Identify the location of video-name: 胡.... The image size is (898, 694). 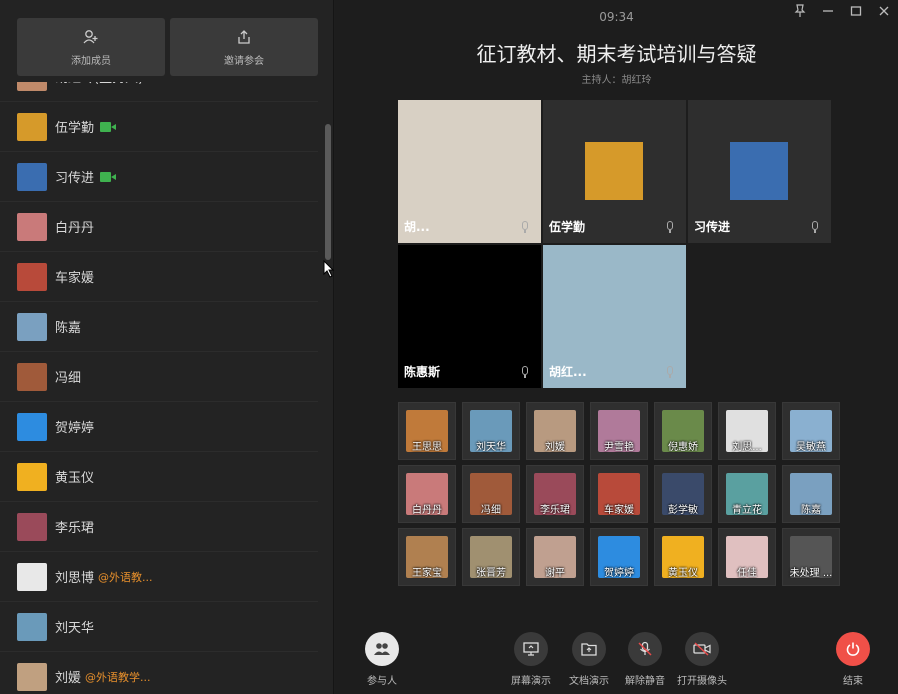
(417, 227).